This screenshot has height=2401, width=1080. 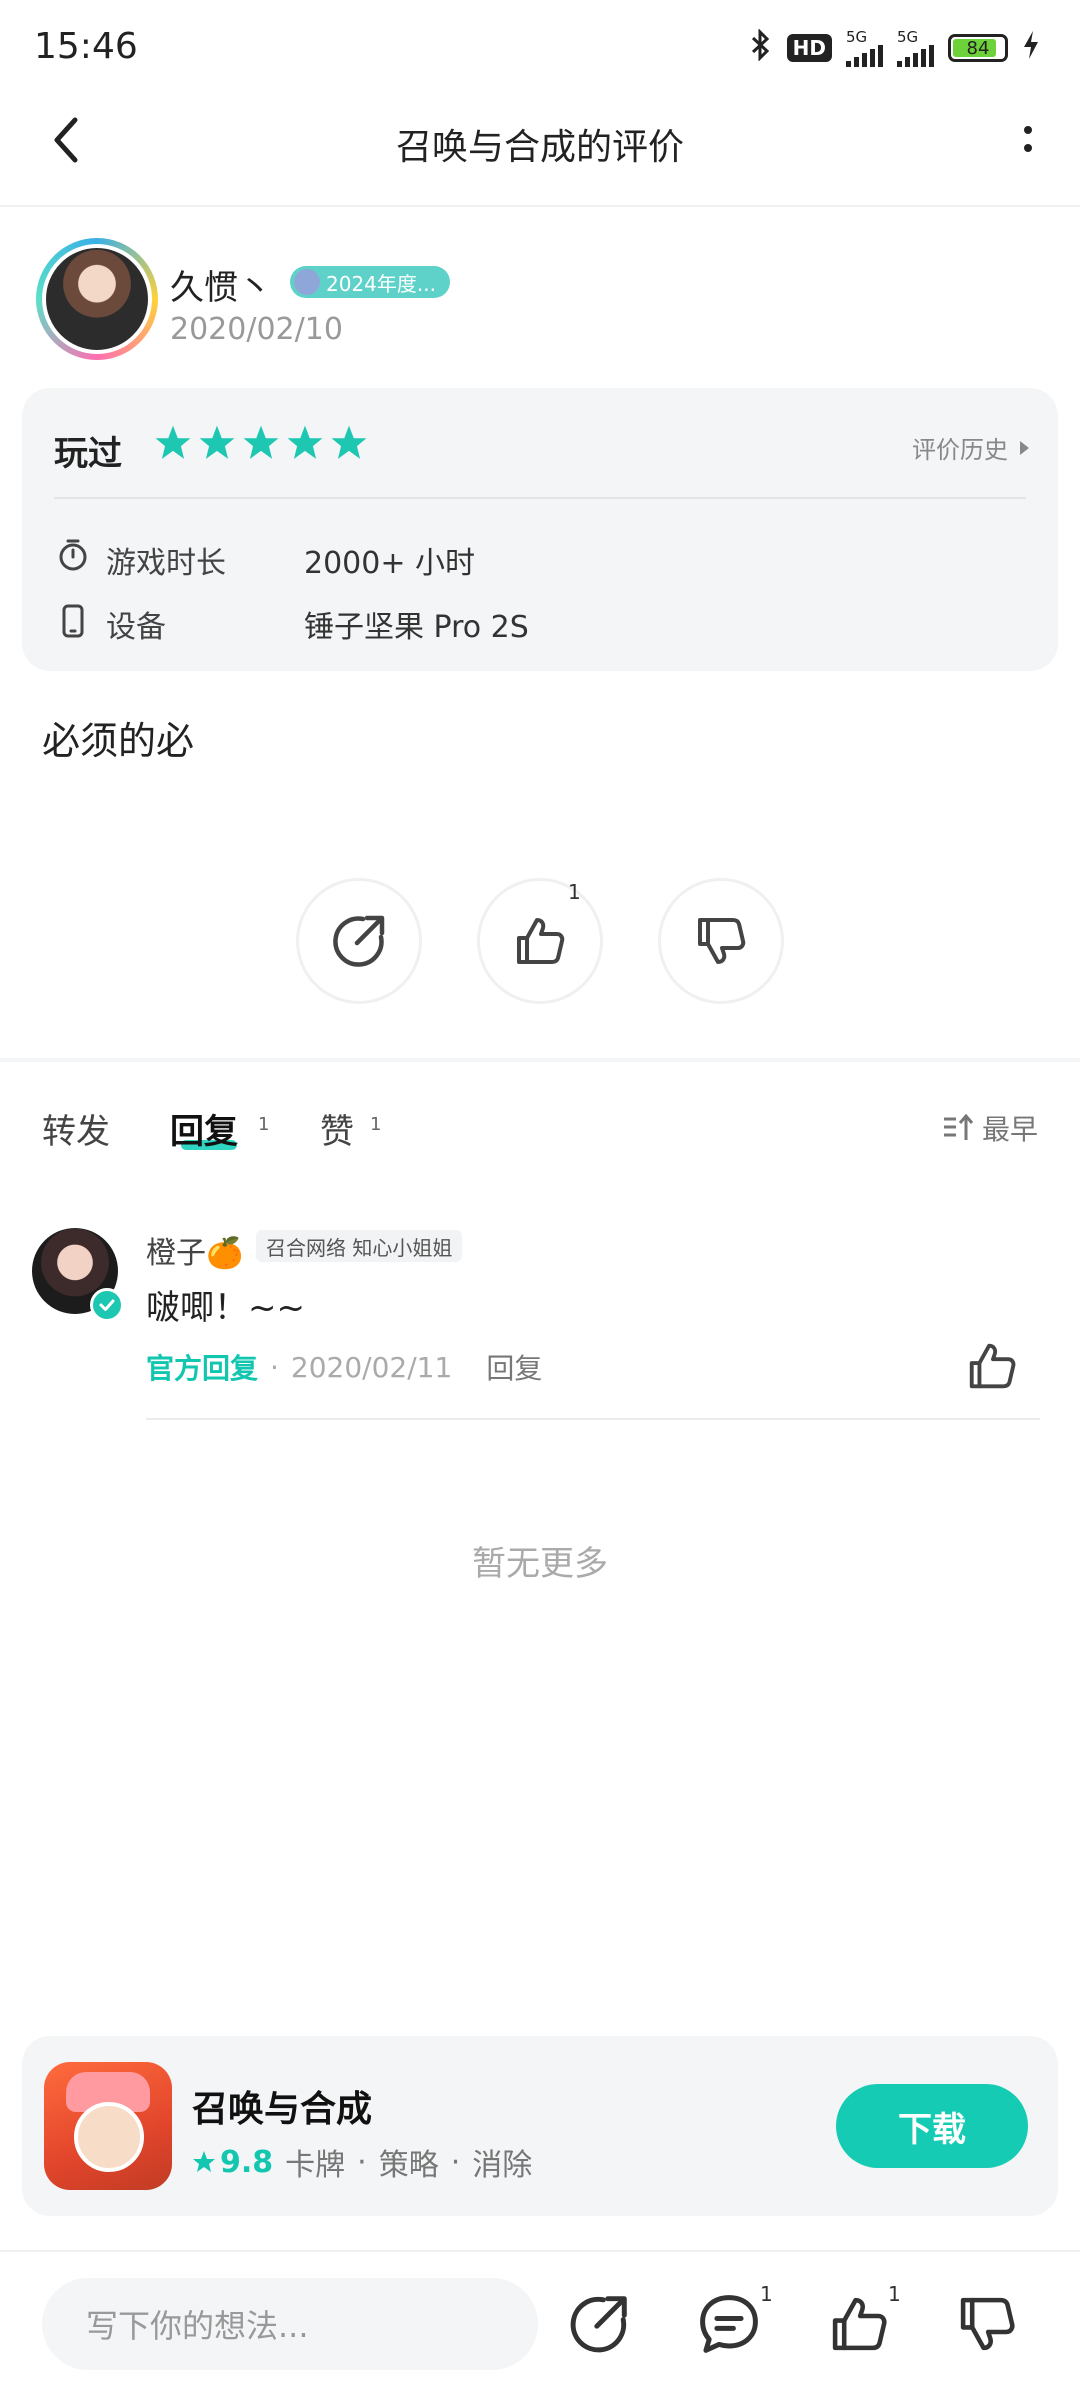 I want to click on more-vertical-icon, so click(x=1028, y=139).